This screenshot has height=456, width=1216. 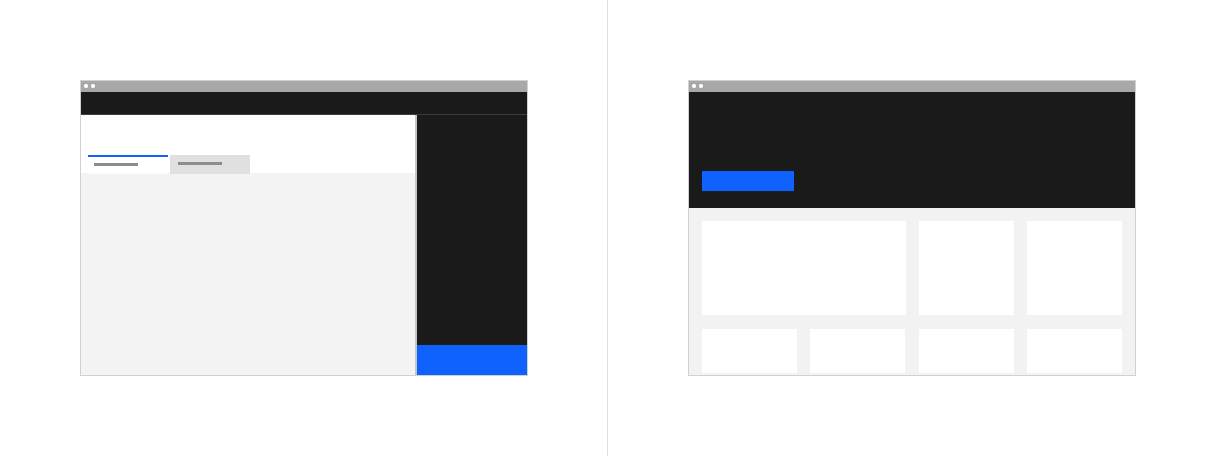 What do you see at coordinates (804, 268) in the screenshot?
I see `card-featured` at bounding box center [804, 268].